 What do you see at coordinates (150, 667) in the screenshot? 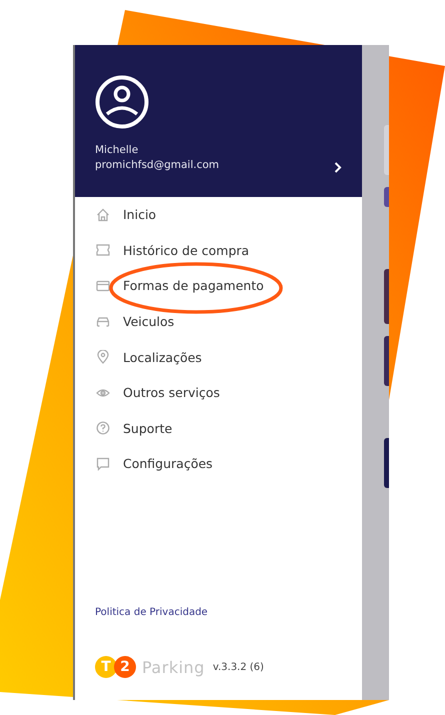
I see `app-logo: T 2 Parking` at bounding box center [150, 667].